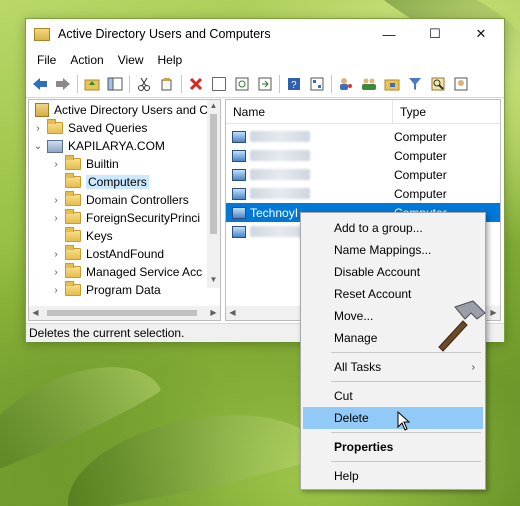 This screenshot has height=506, width=520. I want to click on menu-item-label: Reset Account, so click(373, 294).